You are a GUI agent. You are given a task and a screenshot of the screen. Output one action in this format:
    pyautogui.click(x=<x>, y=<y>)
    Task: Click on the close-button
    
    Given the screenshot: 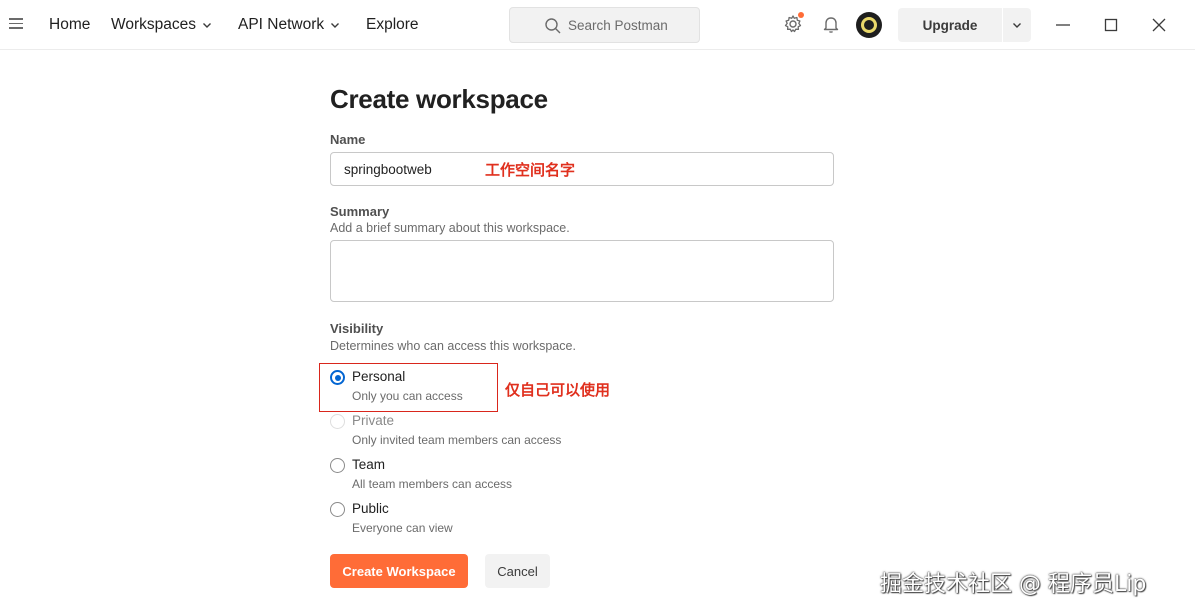 What is the action you would take?
    pyautogui.click(x=1159, y=25)
    